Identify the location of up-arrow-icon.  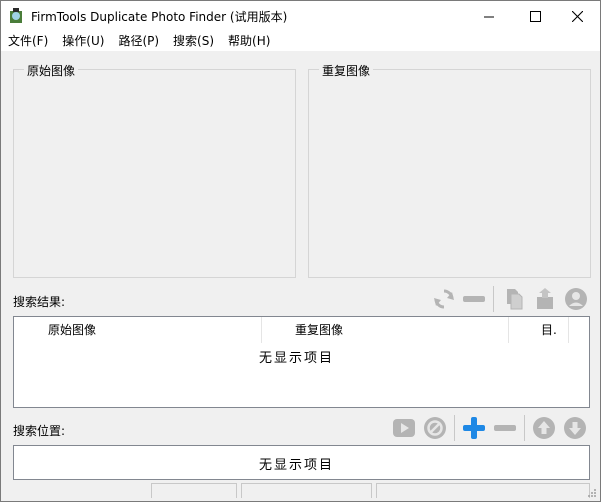
(544, 428).